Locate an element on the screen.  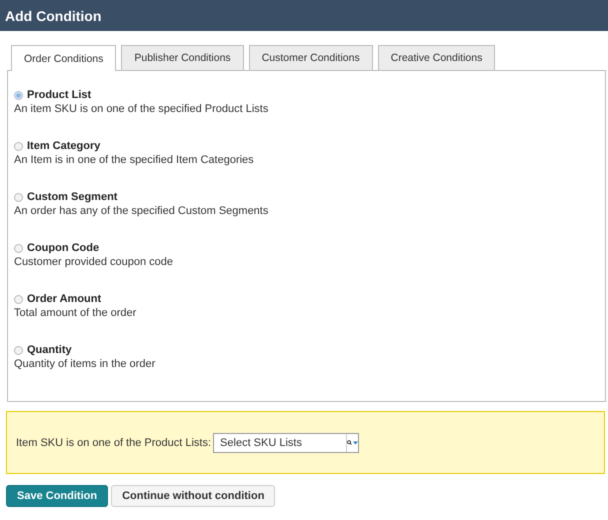
search-icon is located at coordinates (353, 443).